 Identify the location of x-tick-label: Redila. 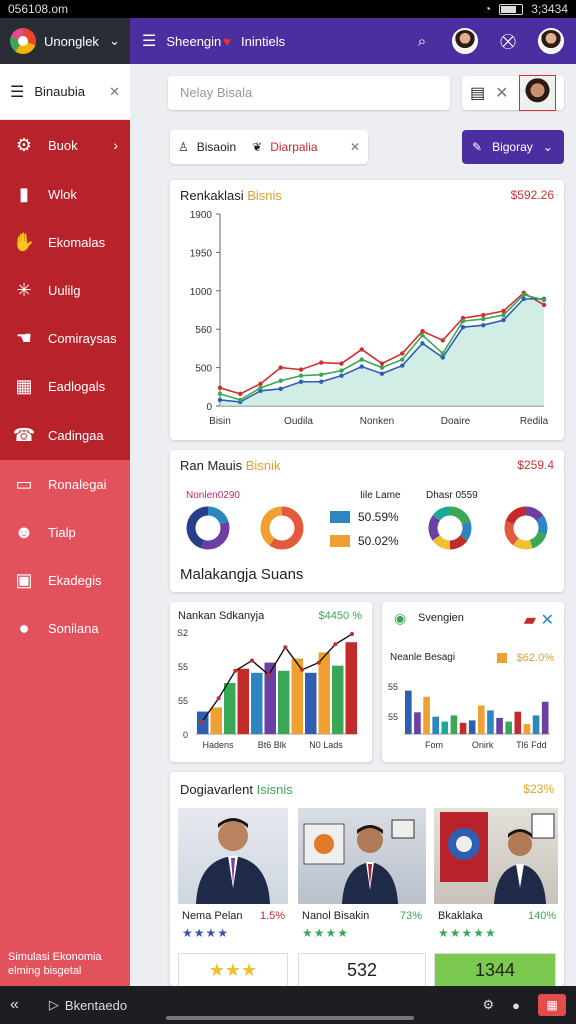
(534, 421).